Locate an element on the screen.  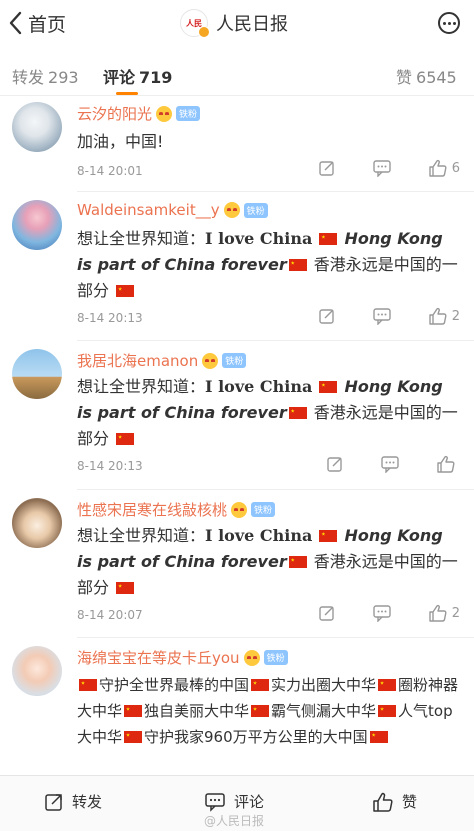
comment-action-label: 评论 is located at coordinates (249, 802).